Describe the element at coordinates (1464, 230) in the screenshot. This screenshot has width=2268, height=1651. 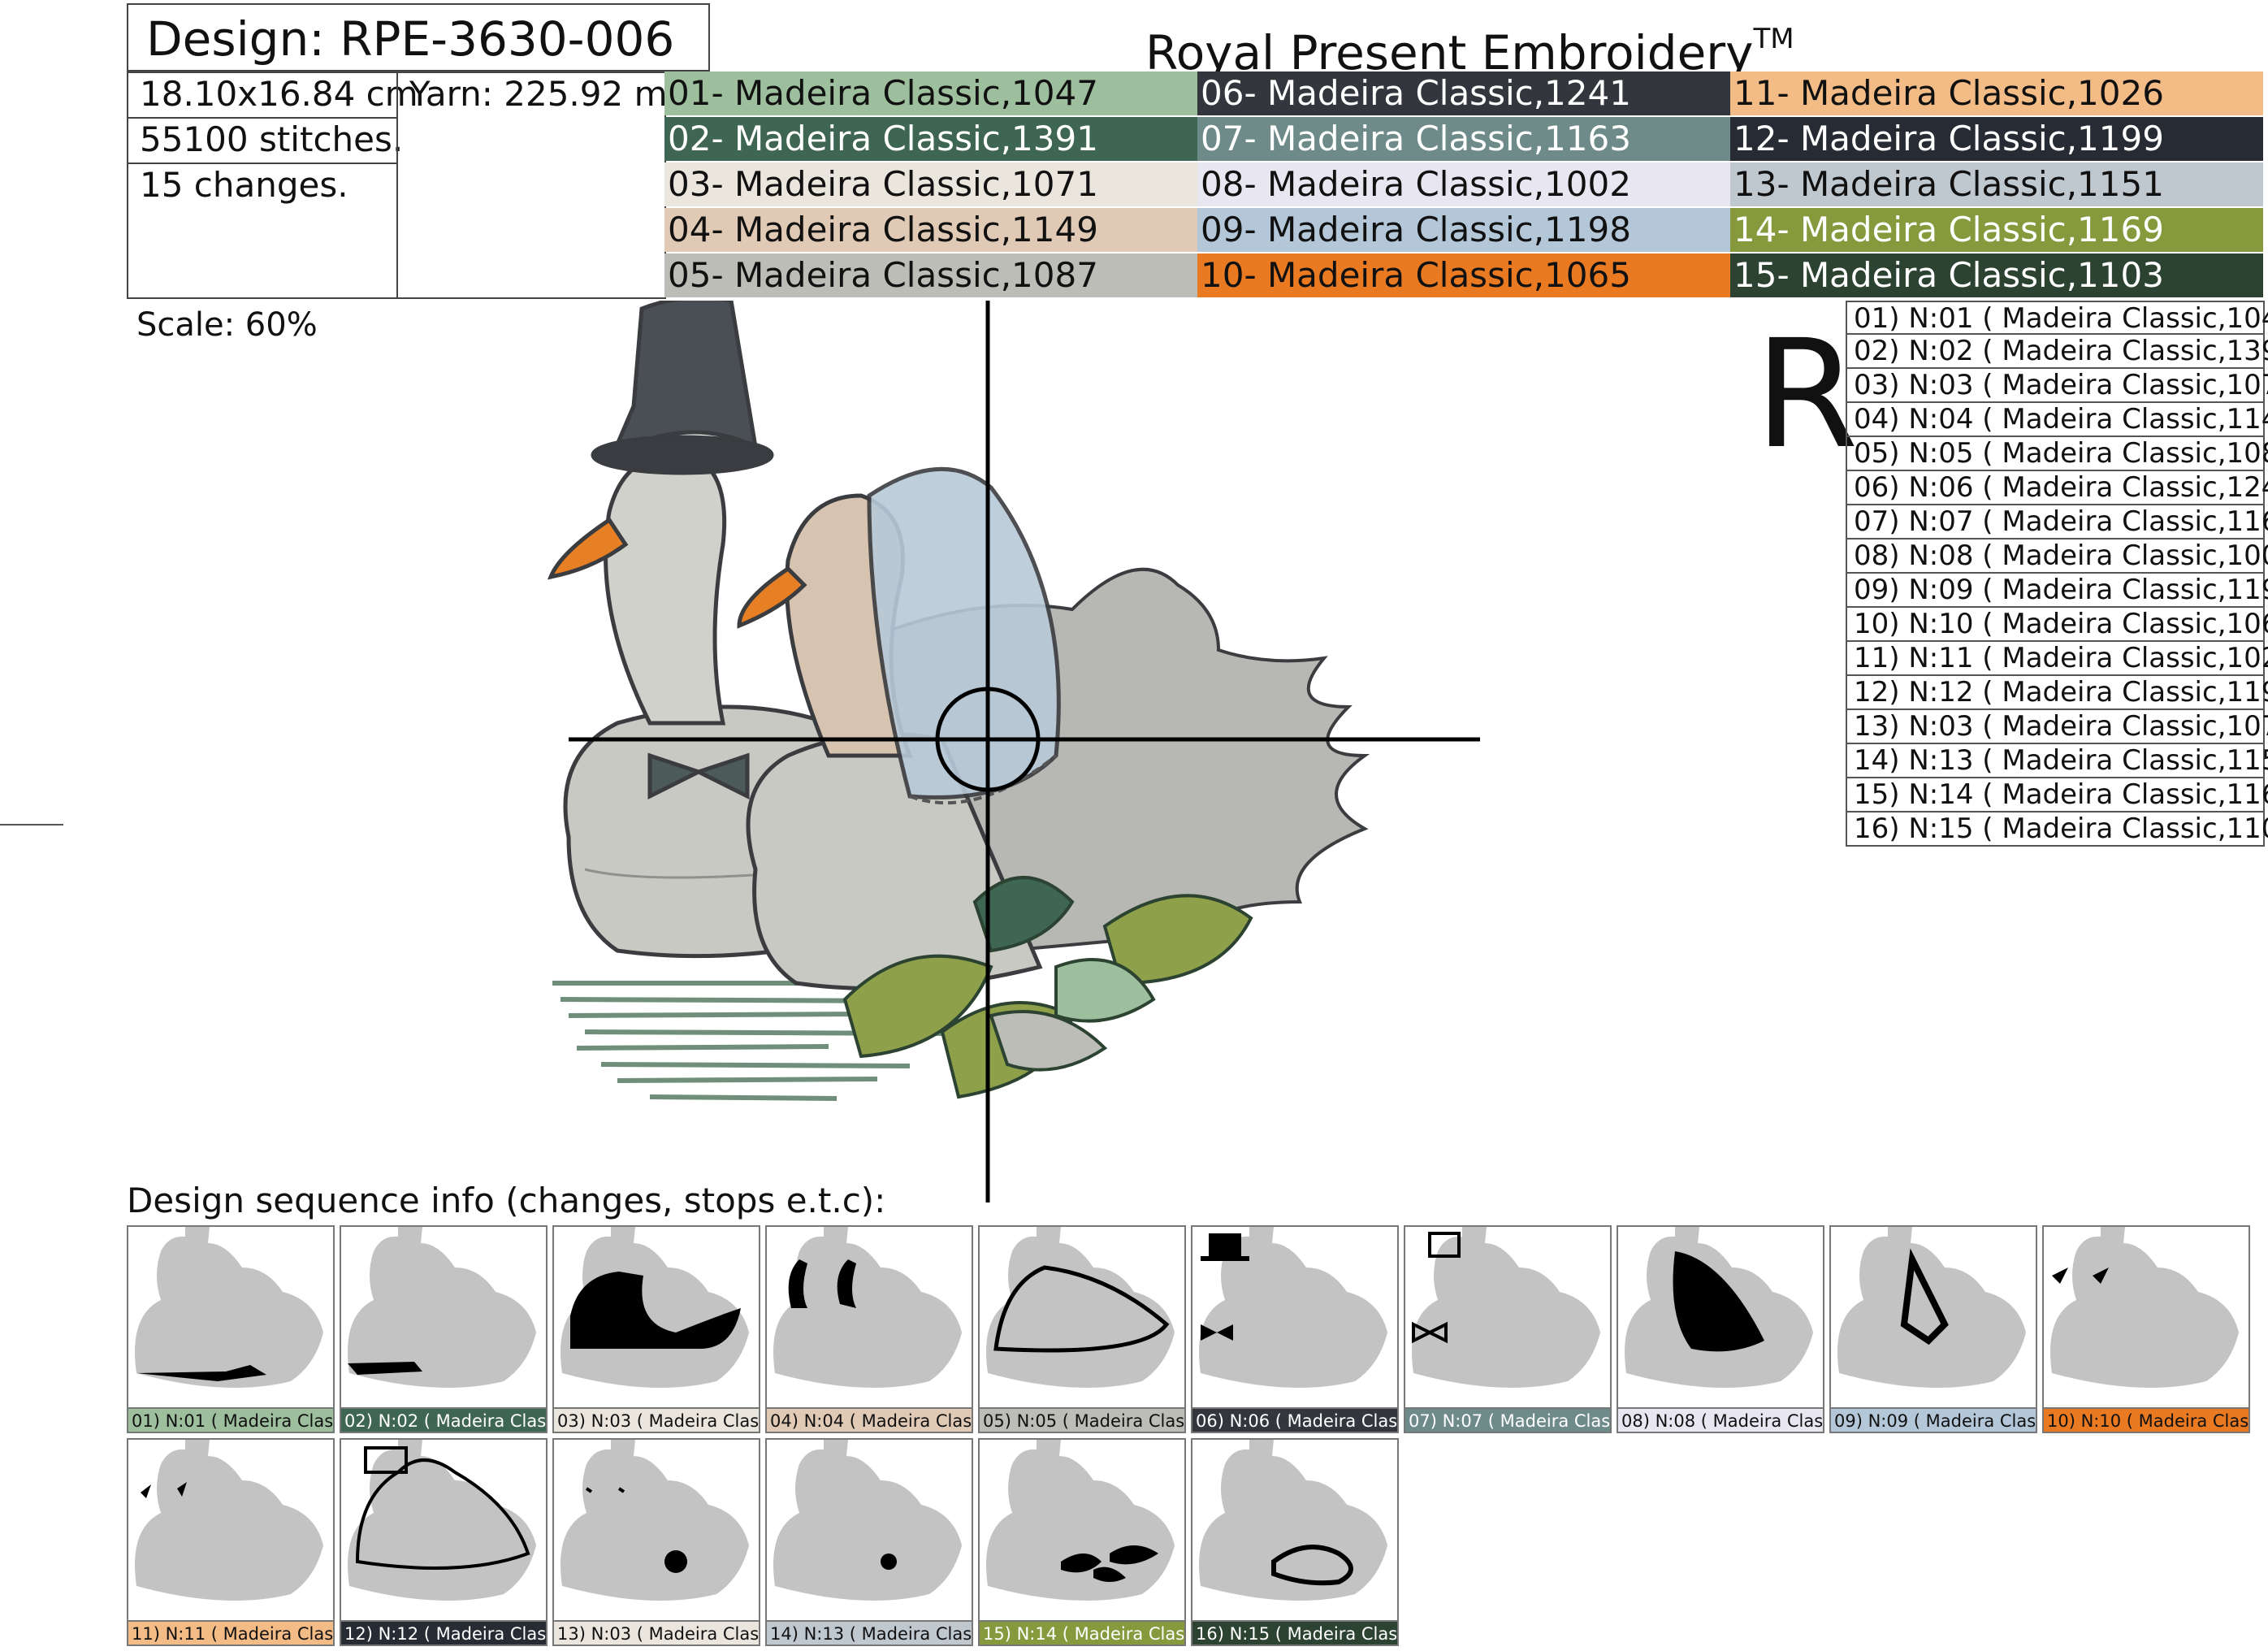
I see `color-swatch: 09- Madeira Classic,1198` at that location.